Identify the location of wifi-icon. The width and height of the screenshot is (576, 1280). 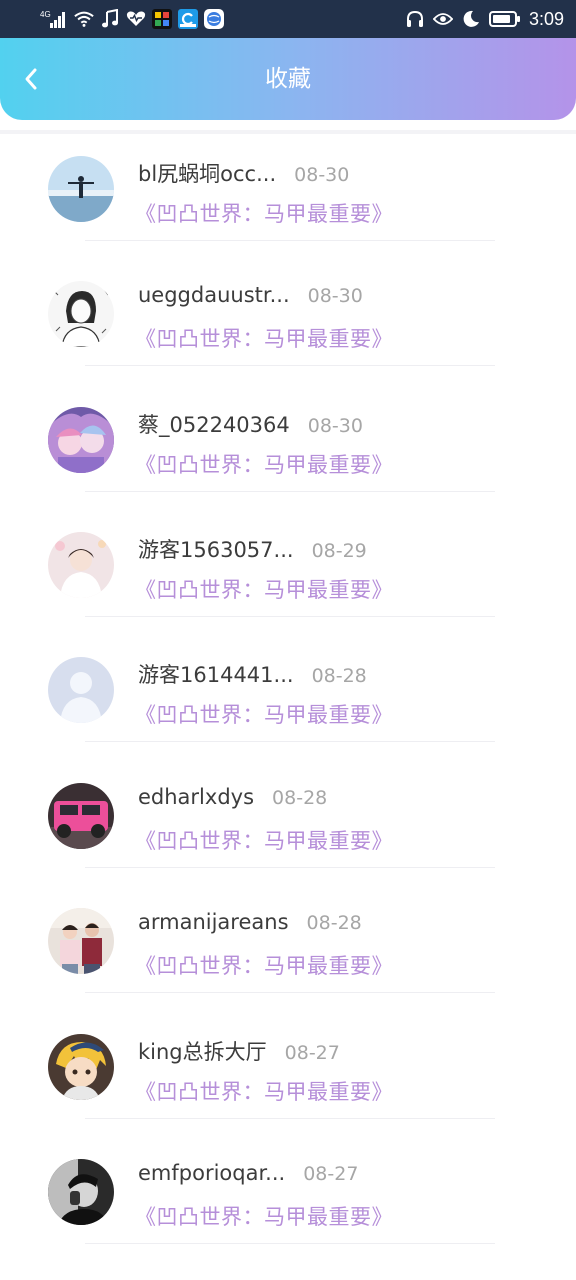
(84, 19).